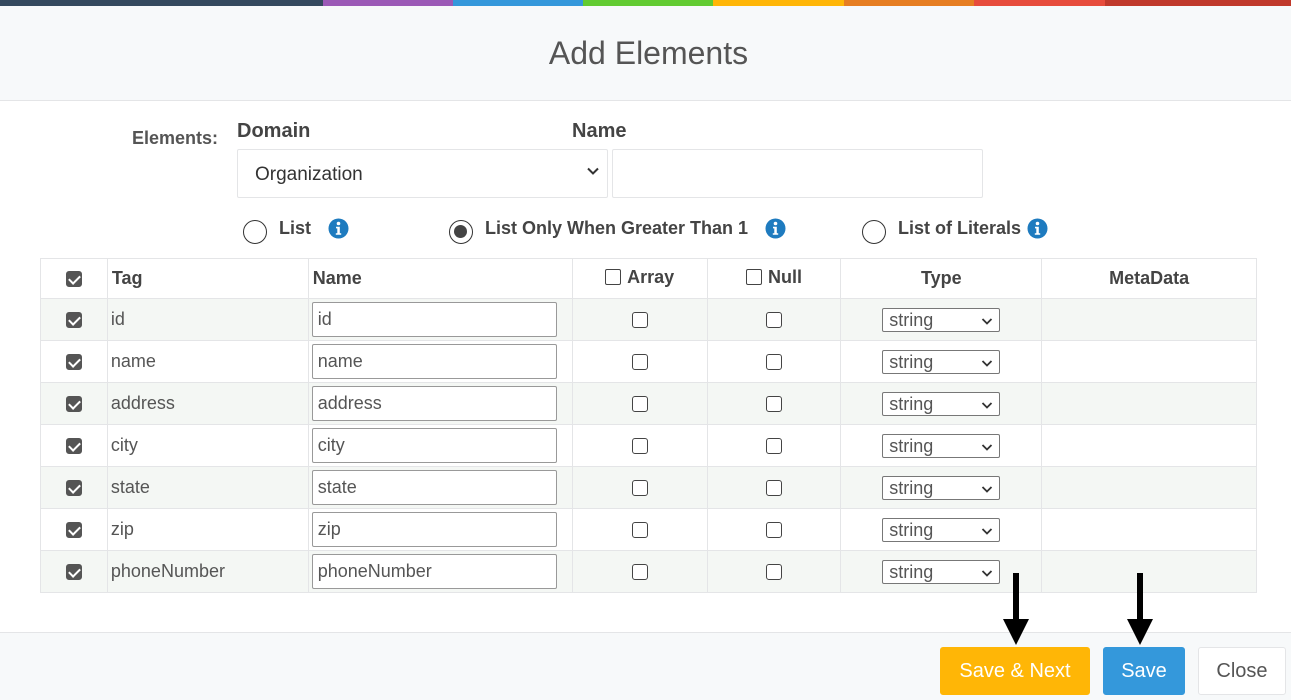  Describe the element at coordinates (874, 232) in the screenshot. I see `list-of-literals-radio` at that location.